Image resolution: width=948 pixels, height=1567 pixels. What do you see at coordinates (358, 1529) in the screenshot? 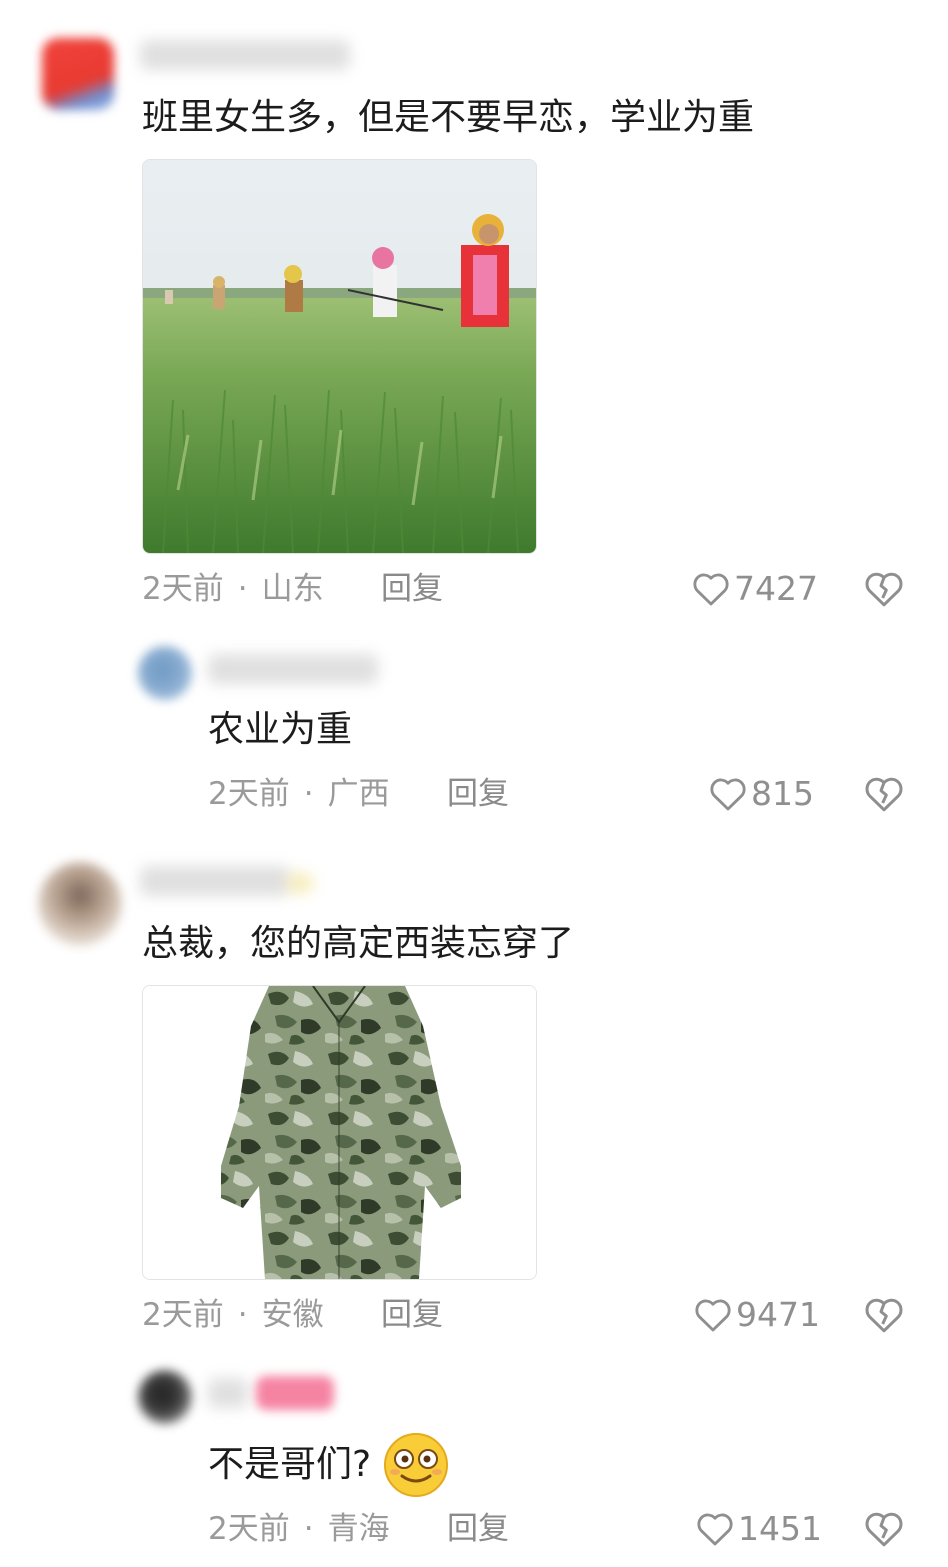
I see `reply-location: 青海` at bounding box center [358, 1529].